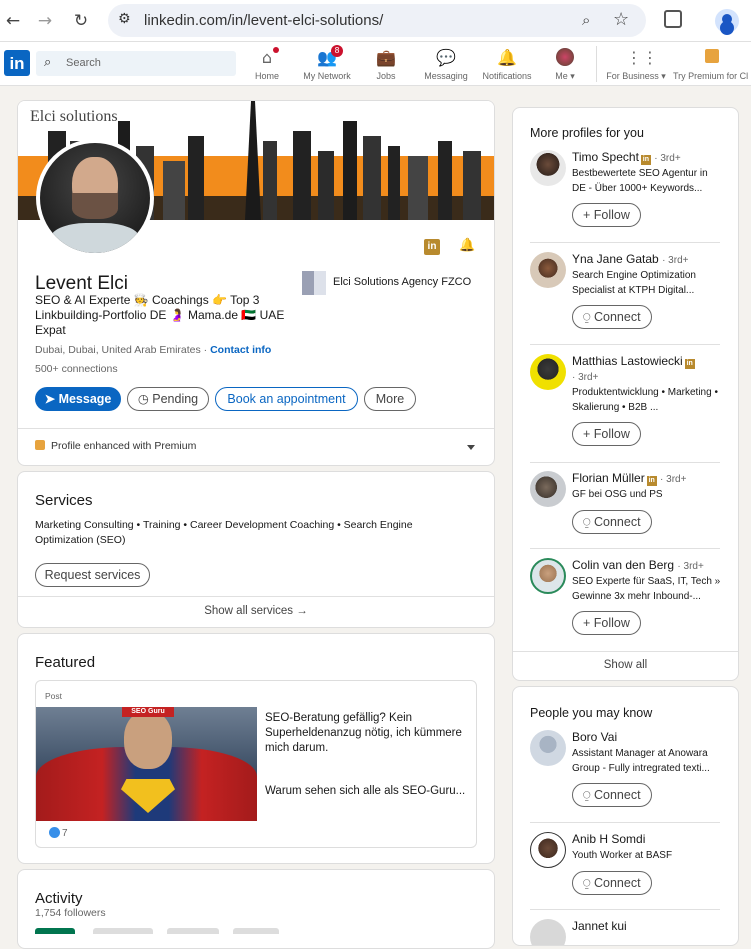 The image size is (751, 949). Describe the element at coordinates (630, 932) in the screenshot. I see `profile-suggestion: Jannet kui` at that location.